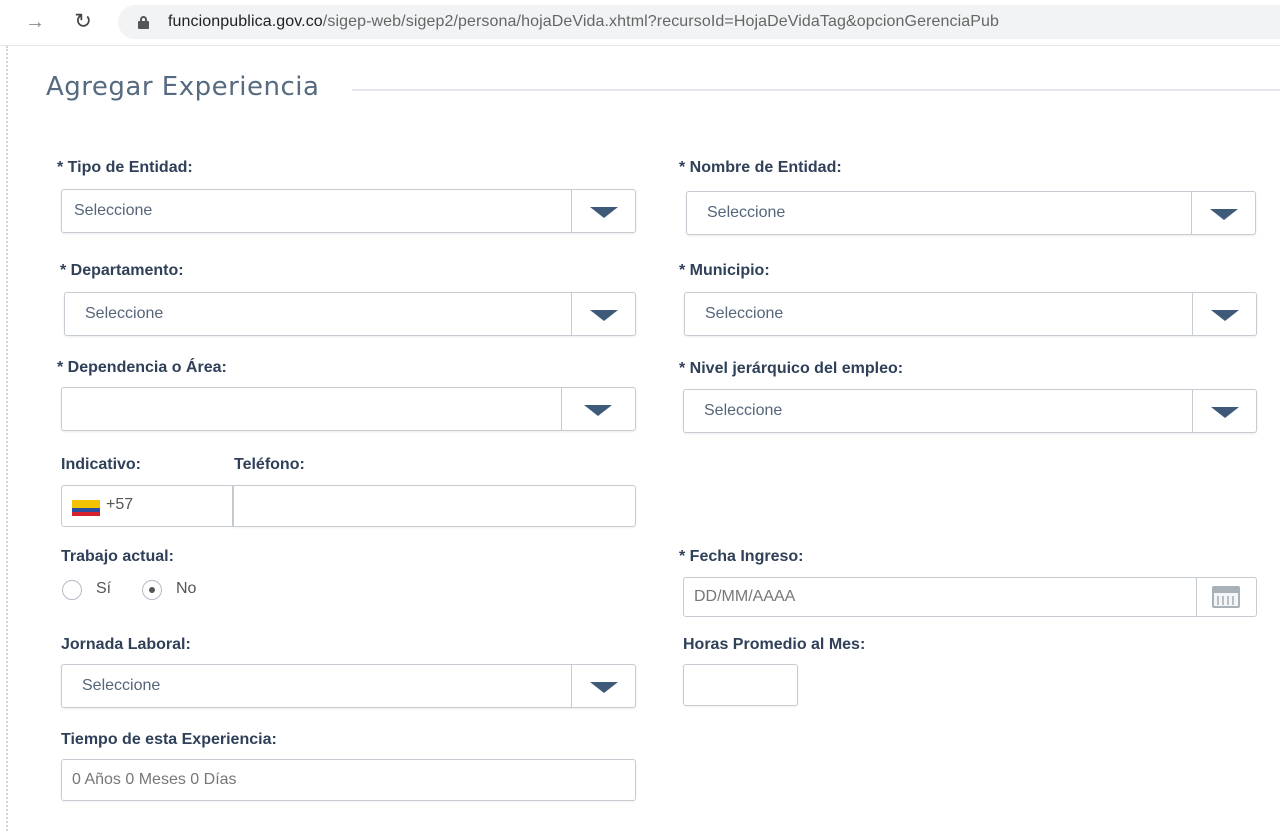 The width and height of the screenshot is (1280, 831). Describe the element at coordinates (121, 685) in the screenshot. I see `jornada-laboral-value: Seleccione` at that location.